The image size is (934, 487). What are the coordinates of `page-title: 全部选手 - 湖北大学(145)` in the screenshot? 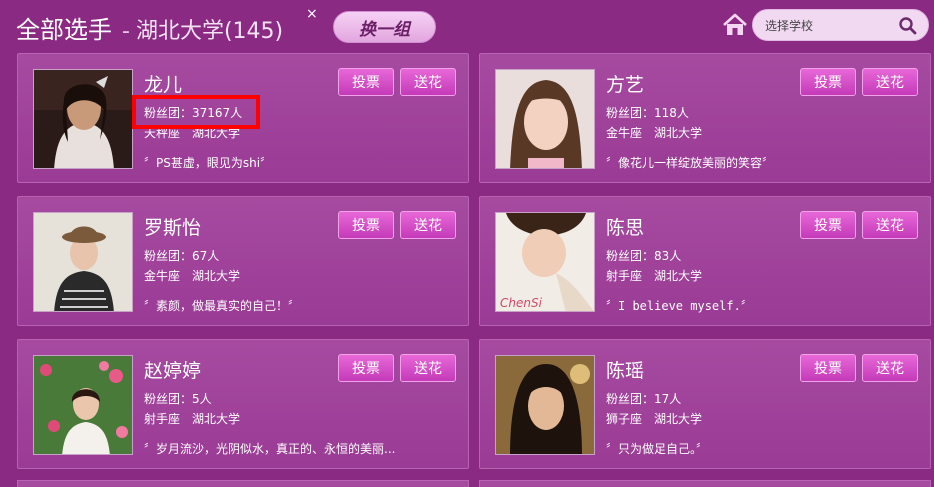 It's located at (149, 27).